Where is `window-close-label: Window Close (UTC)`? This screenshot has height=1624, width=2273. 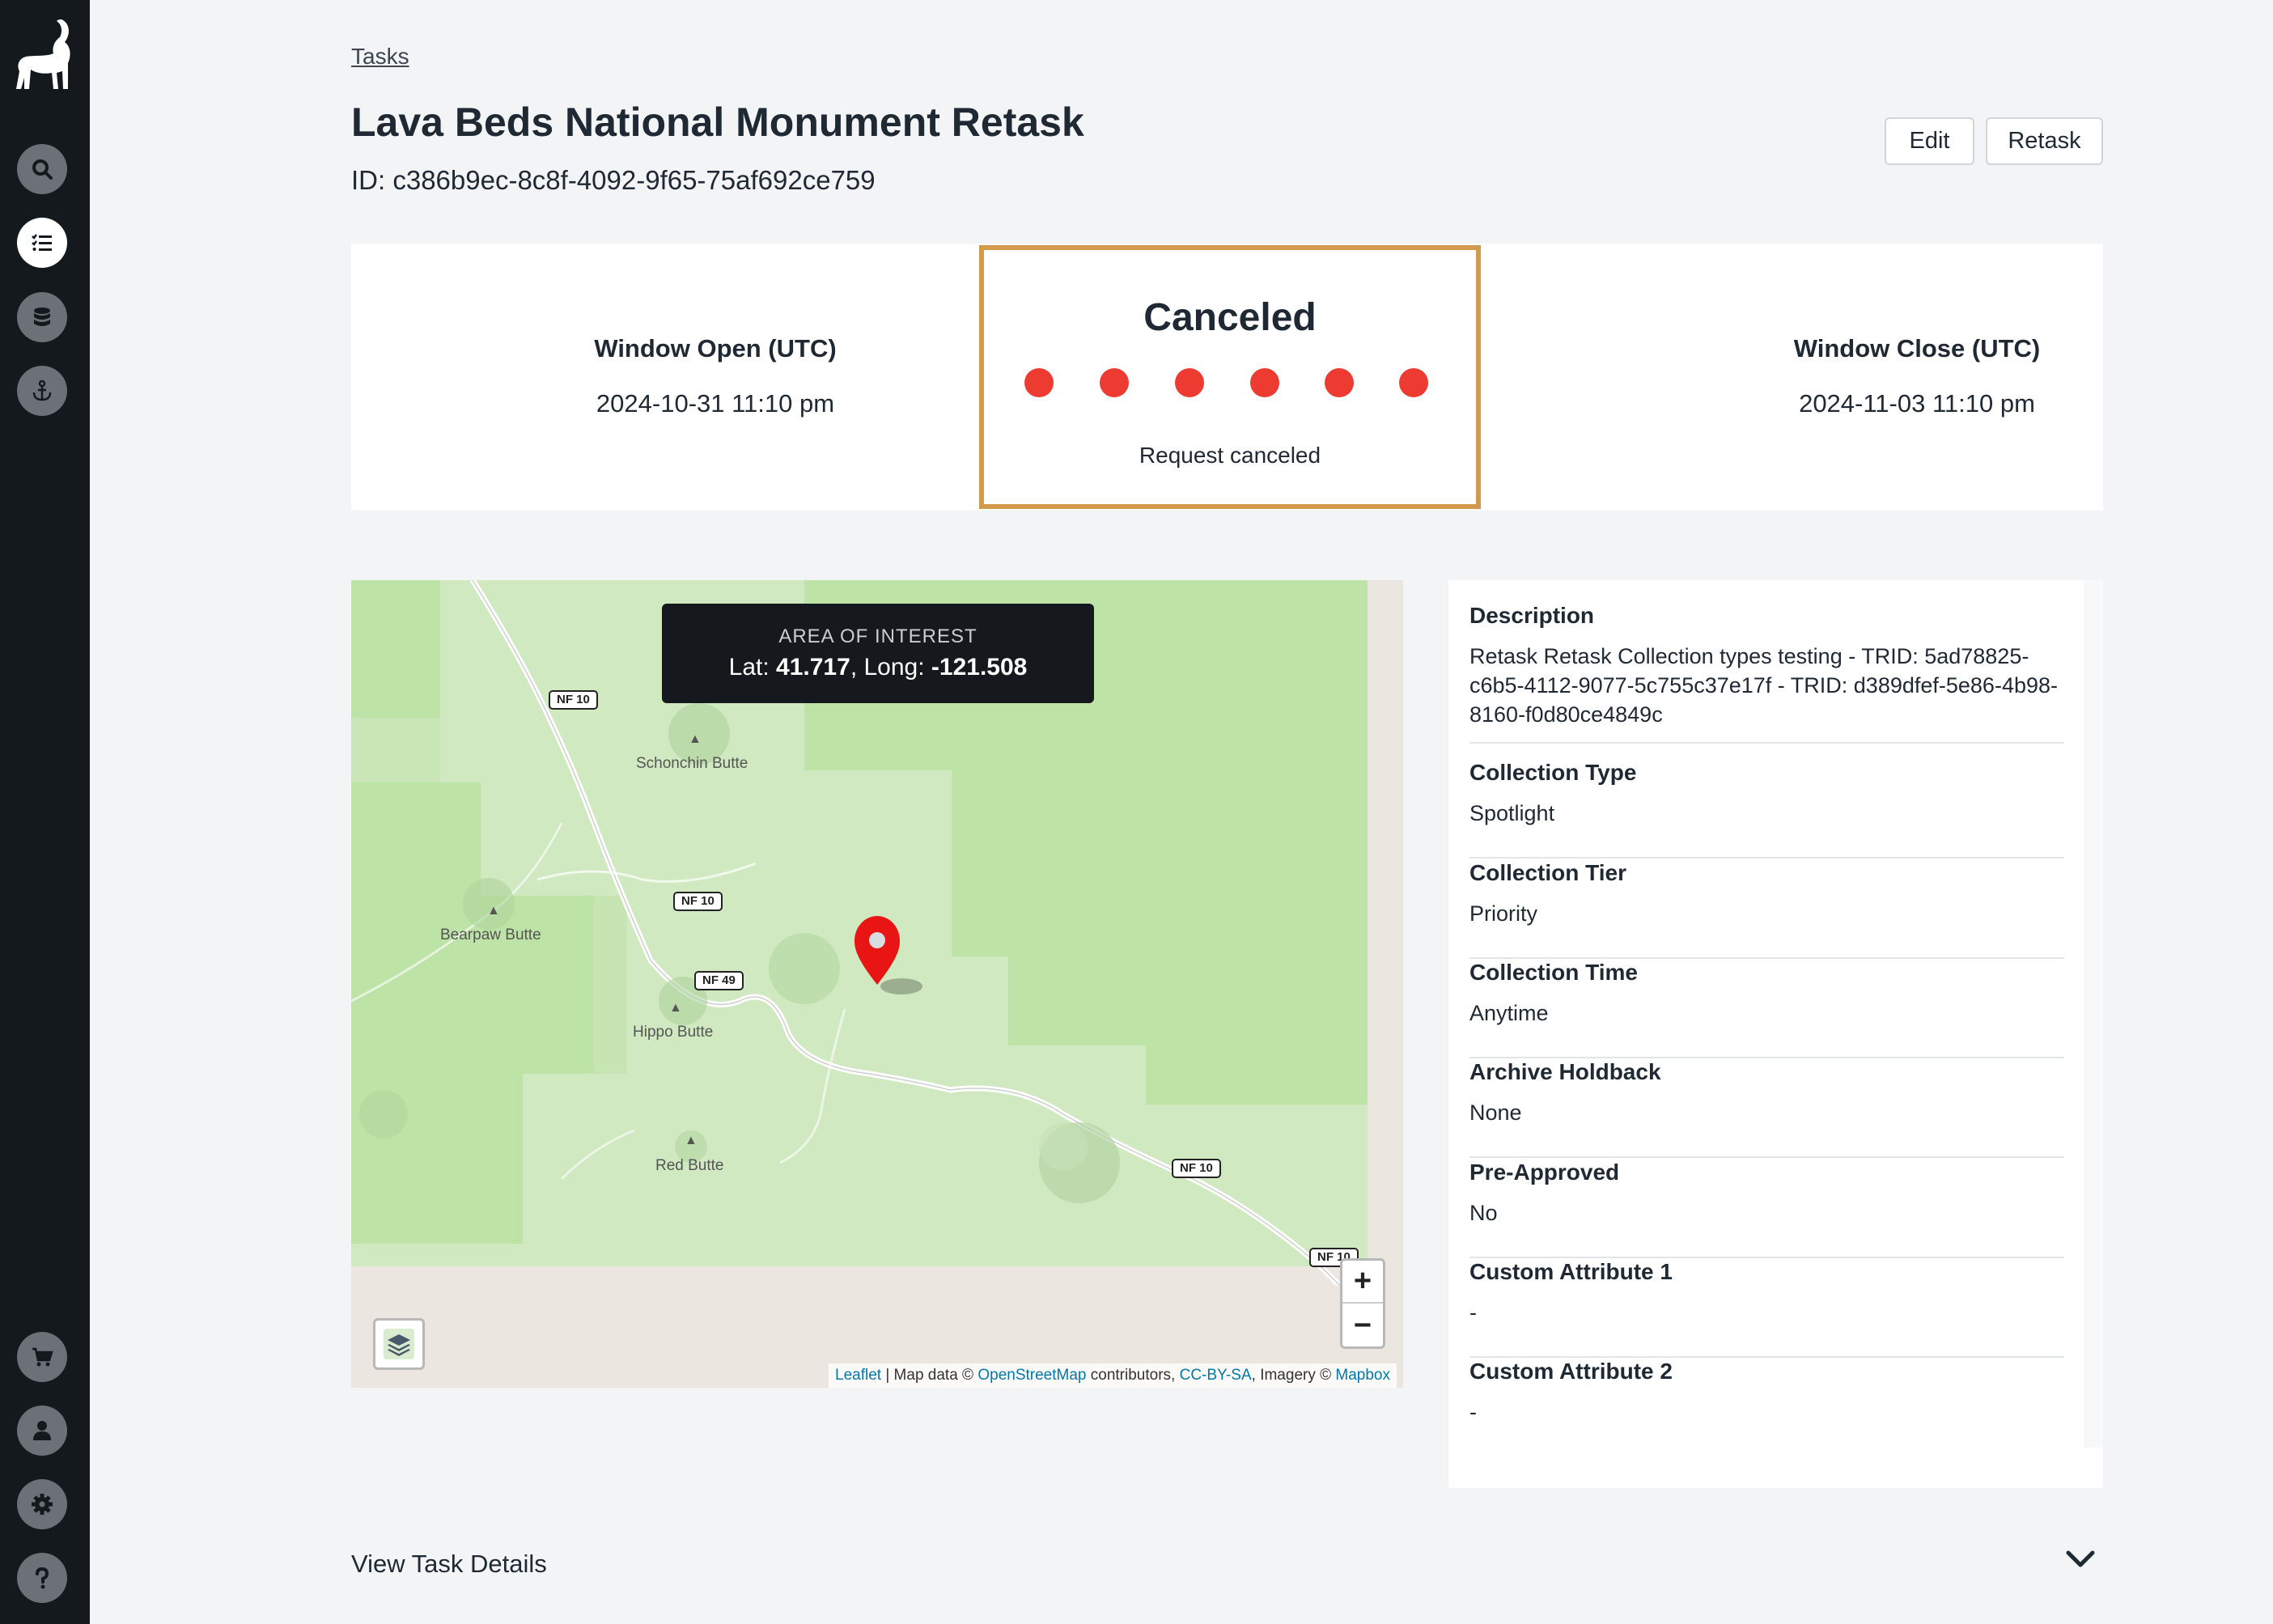 window-close-label: Window Close (UTC) is located at coordinates (1917, 348).